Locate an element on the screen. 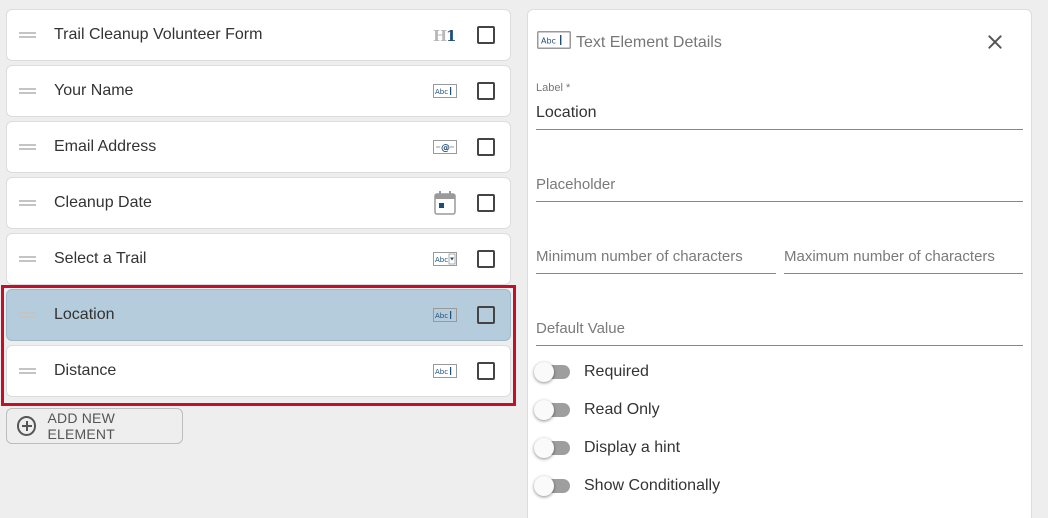 The width and height of the screenshot is (1048, 518). display-hint-toggle: Display a hint is located at coordinates (607, 448).